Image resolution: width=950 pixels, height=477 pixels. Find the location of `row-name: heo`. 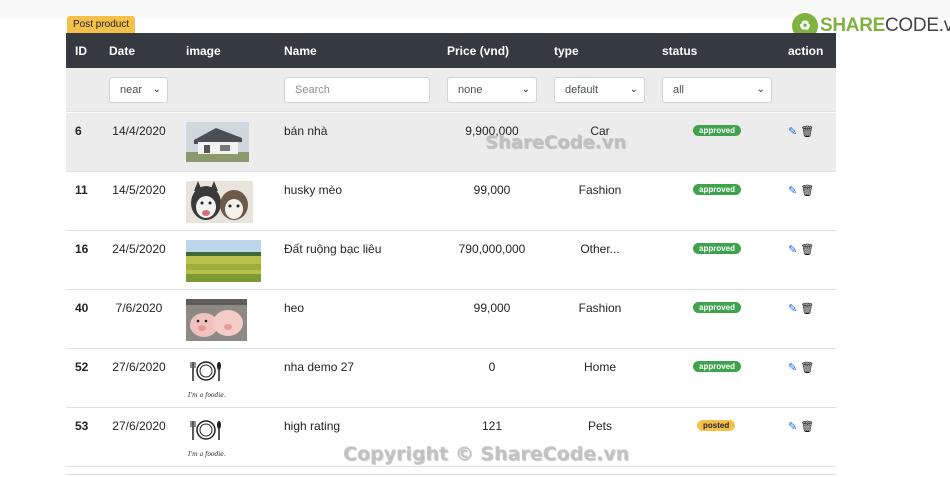

row-name: heo is located at coordinates (294, 308).